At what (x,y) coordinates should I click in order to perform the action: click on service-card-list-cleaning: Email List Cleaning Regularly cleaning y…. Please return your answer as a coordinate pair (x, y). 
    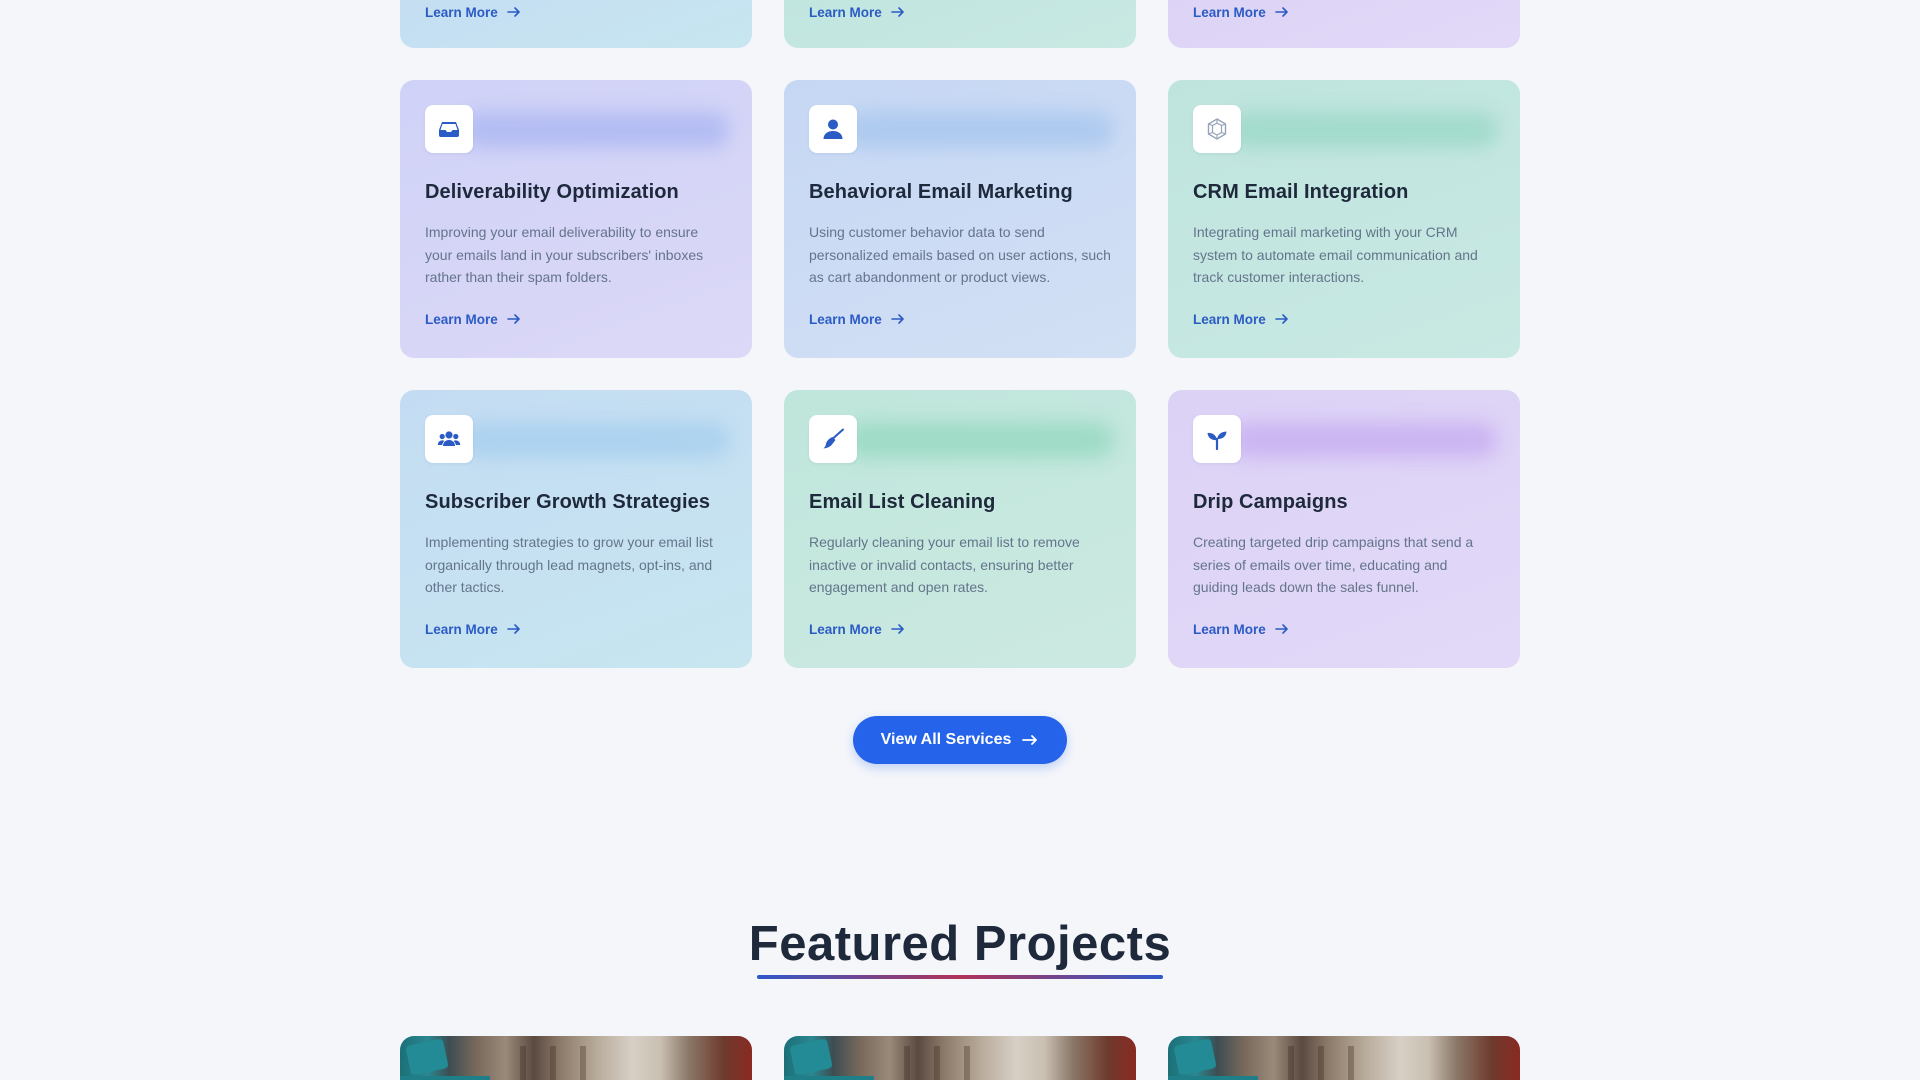
    Looking at the image, I should click on (960, 529).